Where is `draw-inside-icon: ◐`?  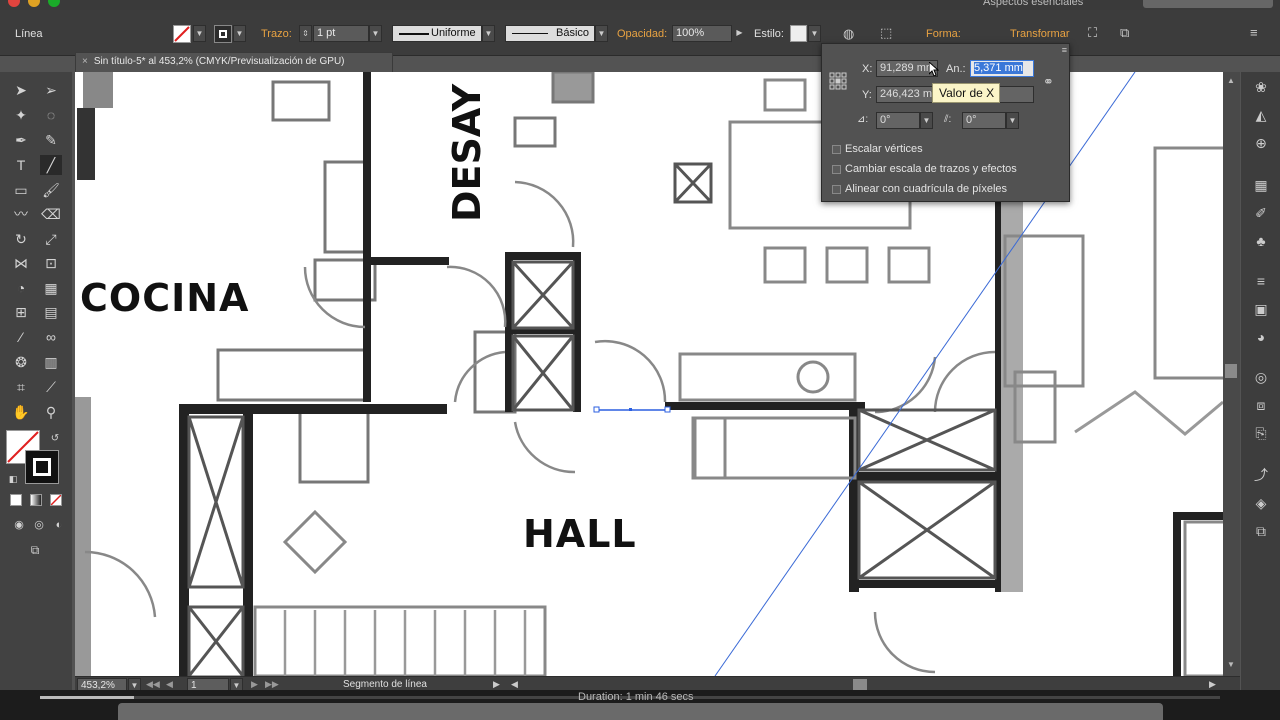 draw-inside-icon: ◐ is located at coordinates (59, 525).